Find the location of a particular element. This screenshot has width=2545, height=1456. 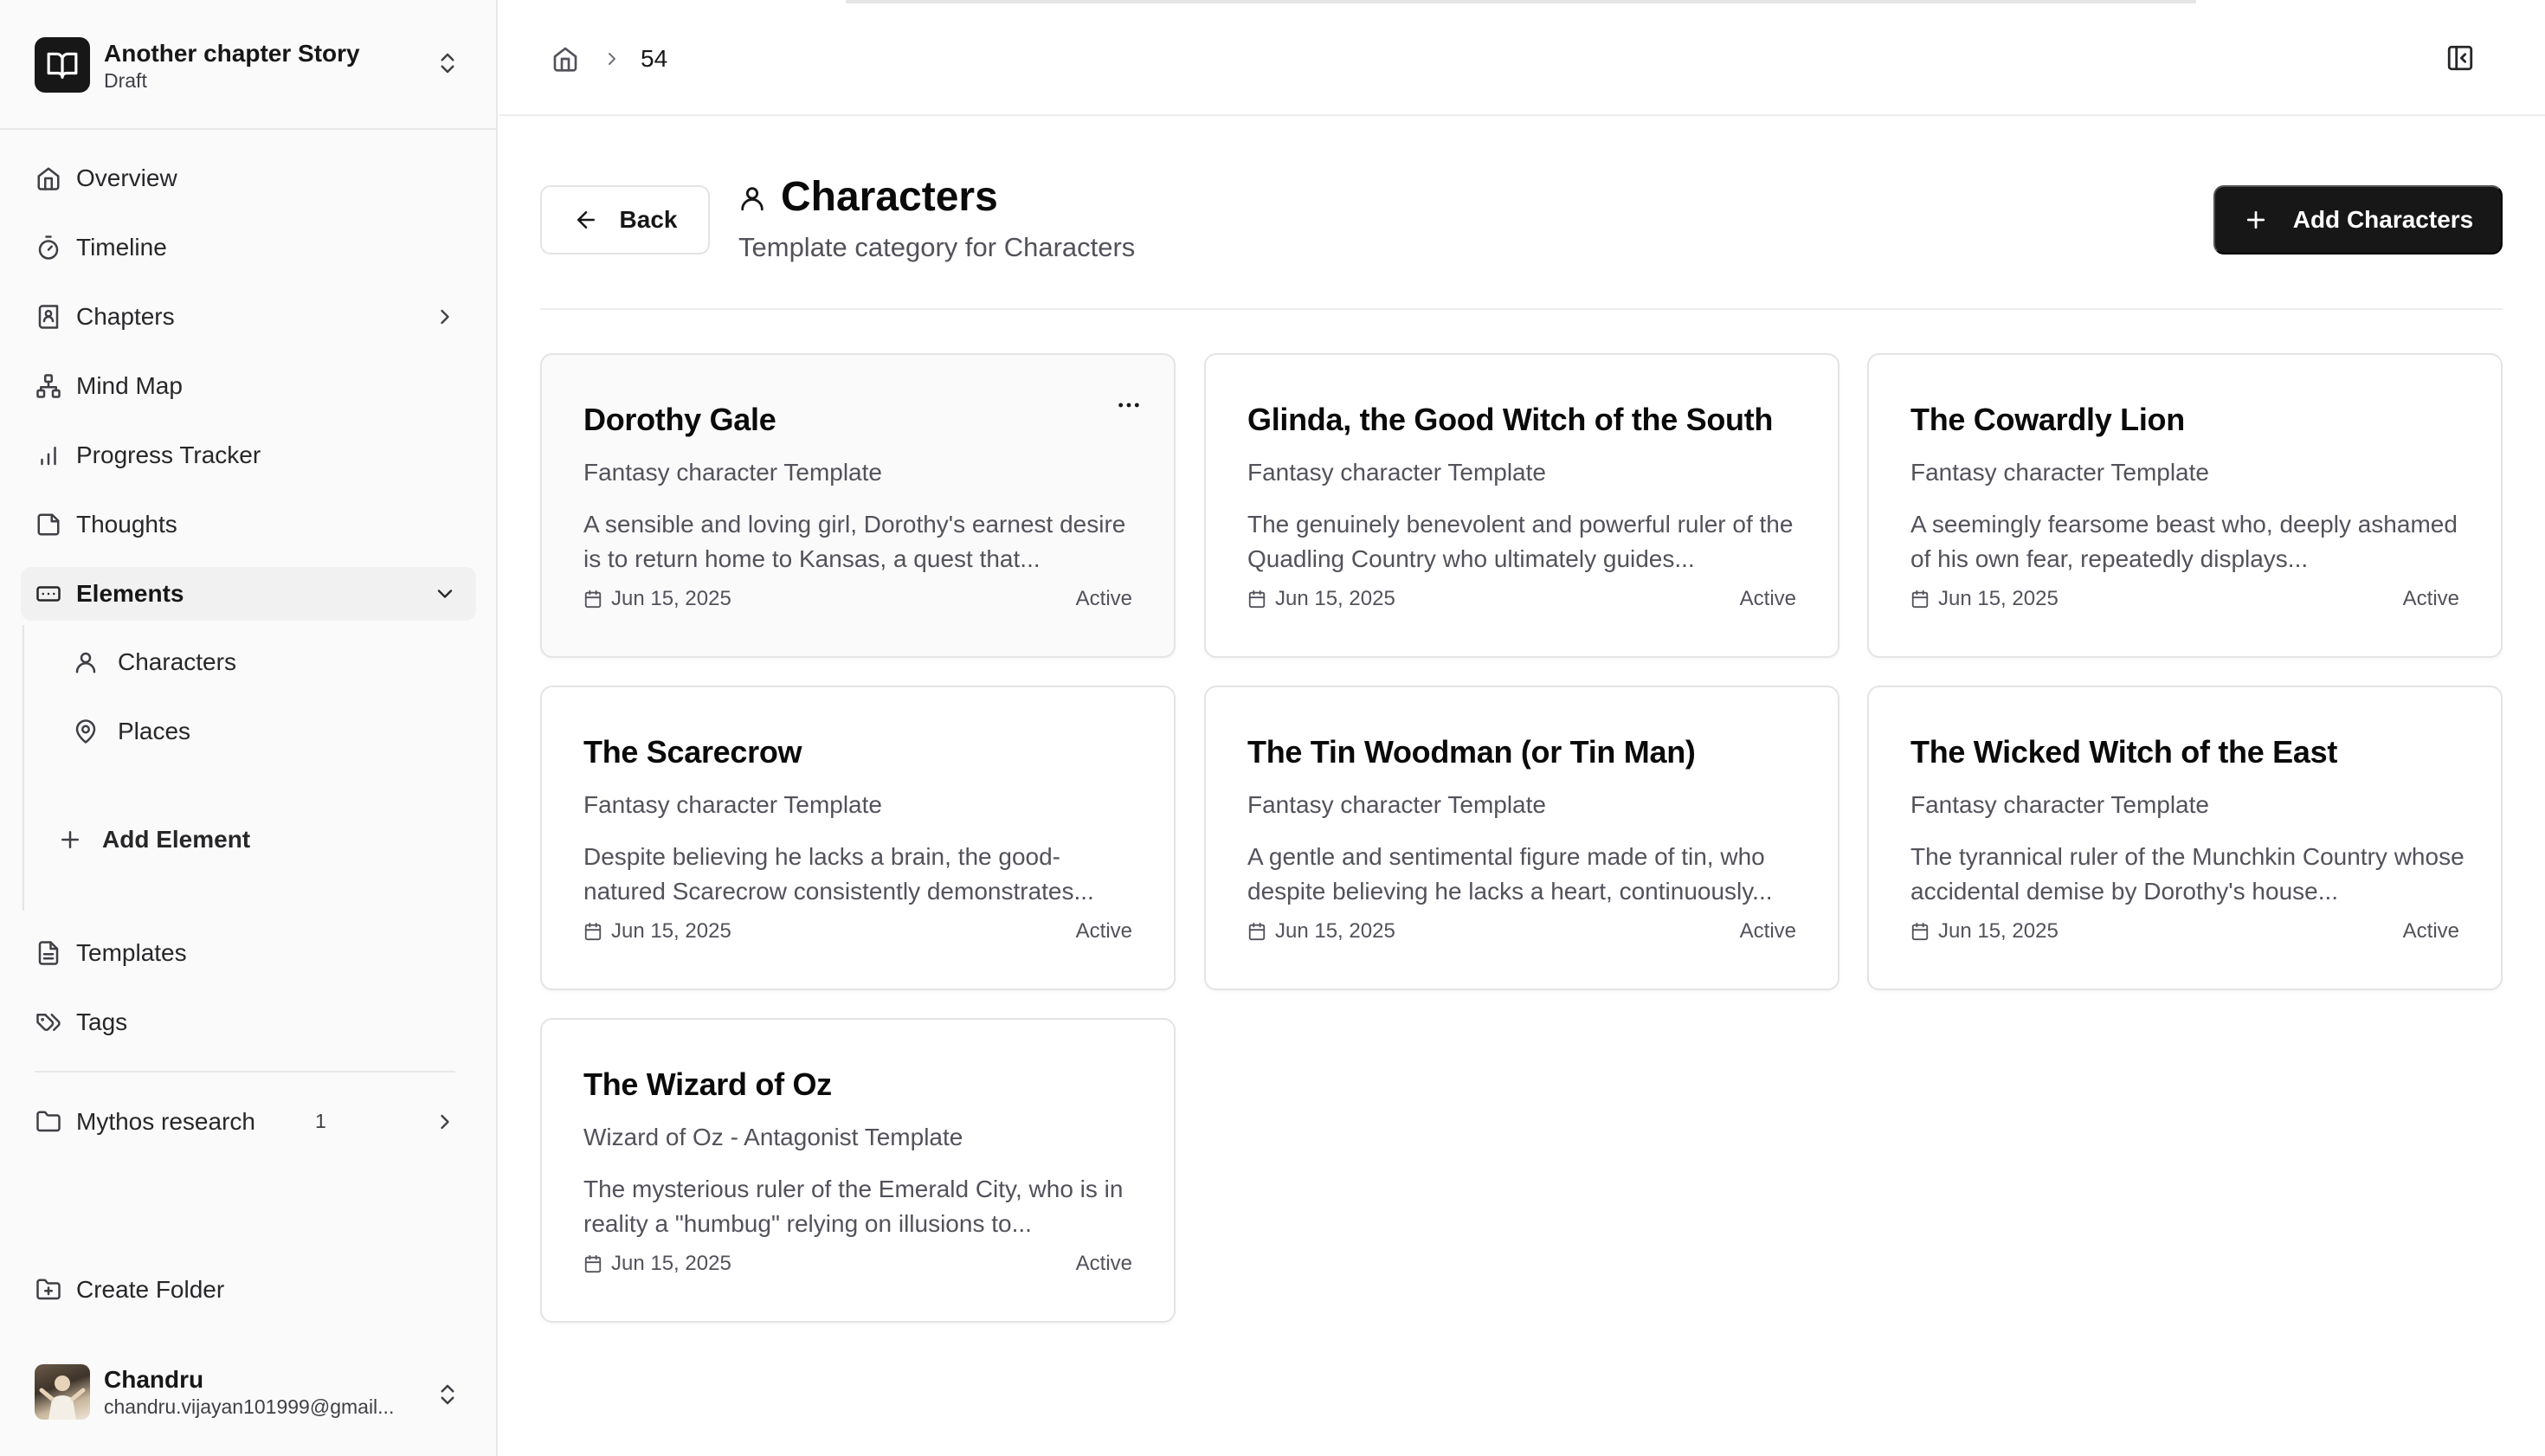

story-switcher: Another chapter Story Draft is located at coordinates (249, 65).